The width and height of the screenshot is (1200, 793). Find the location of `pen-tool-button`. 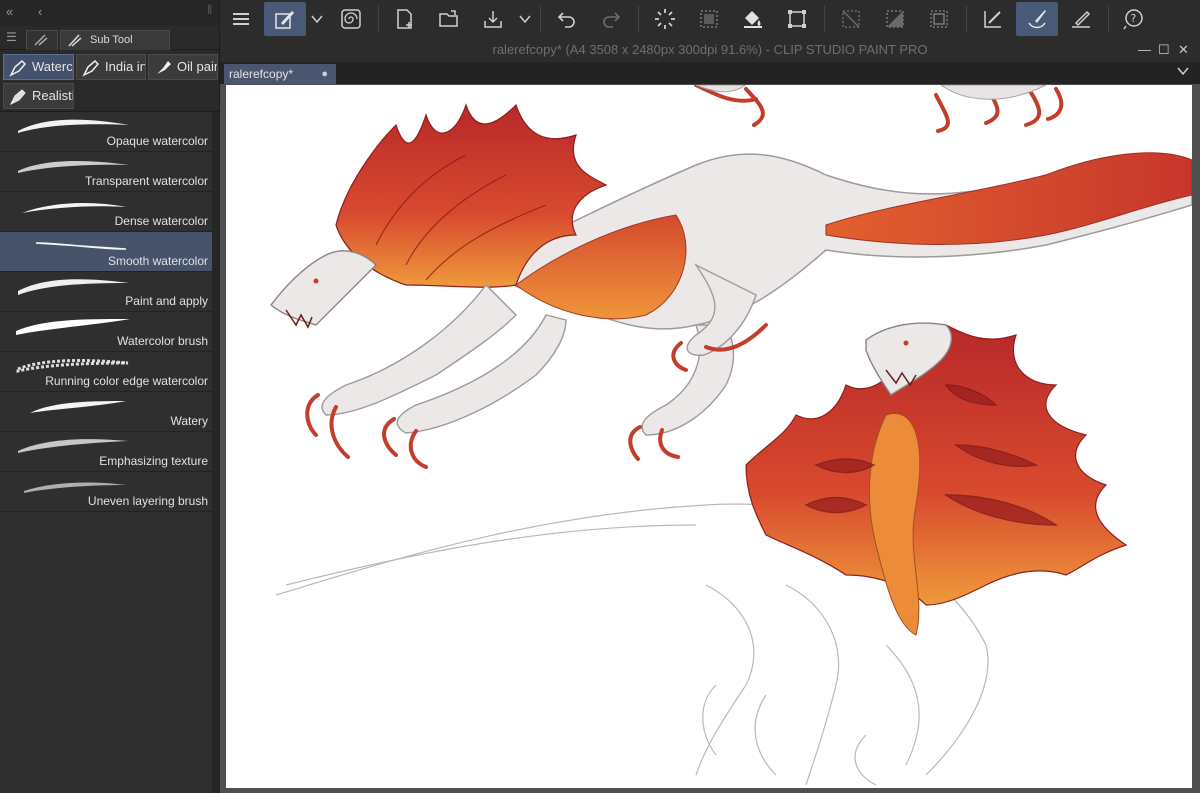

pen-tool-button is located at coordinates (993, 19).